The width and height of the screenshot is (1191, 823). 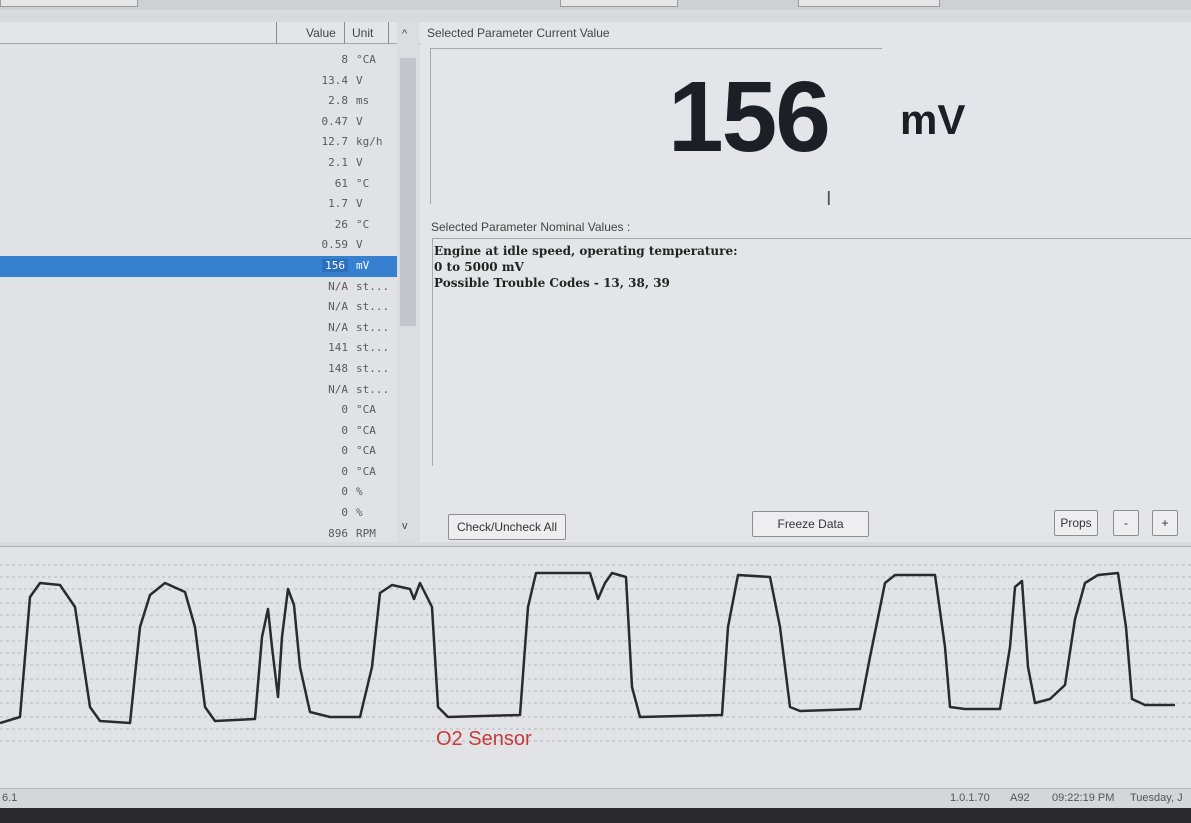 What do you see at coordinates (199, 266) in the screenshot?
I see `table-row: 156 mV` at bounding box center [199, 266].